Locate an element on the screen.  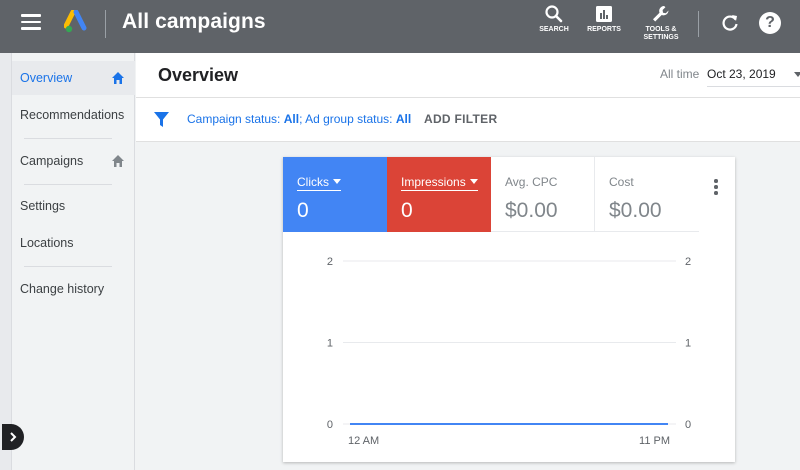
sidebar-item-label: Settings is located at coordinates (43, 206).